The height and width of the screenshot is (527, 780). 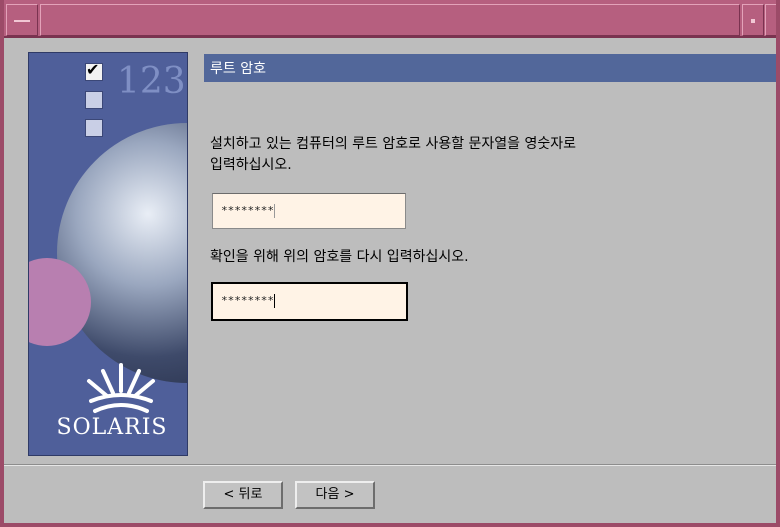 What do you see at coordinates (393, 144) in the screenshot?
I see `instruction-line-1: 설치하고 있는 컴퓨터의 루트 암호로 사용할 문자열을 영숫자로` at bounding box center [393, 144].